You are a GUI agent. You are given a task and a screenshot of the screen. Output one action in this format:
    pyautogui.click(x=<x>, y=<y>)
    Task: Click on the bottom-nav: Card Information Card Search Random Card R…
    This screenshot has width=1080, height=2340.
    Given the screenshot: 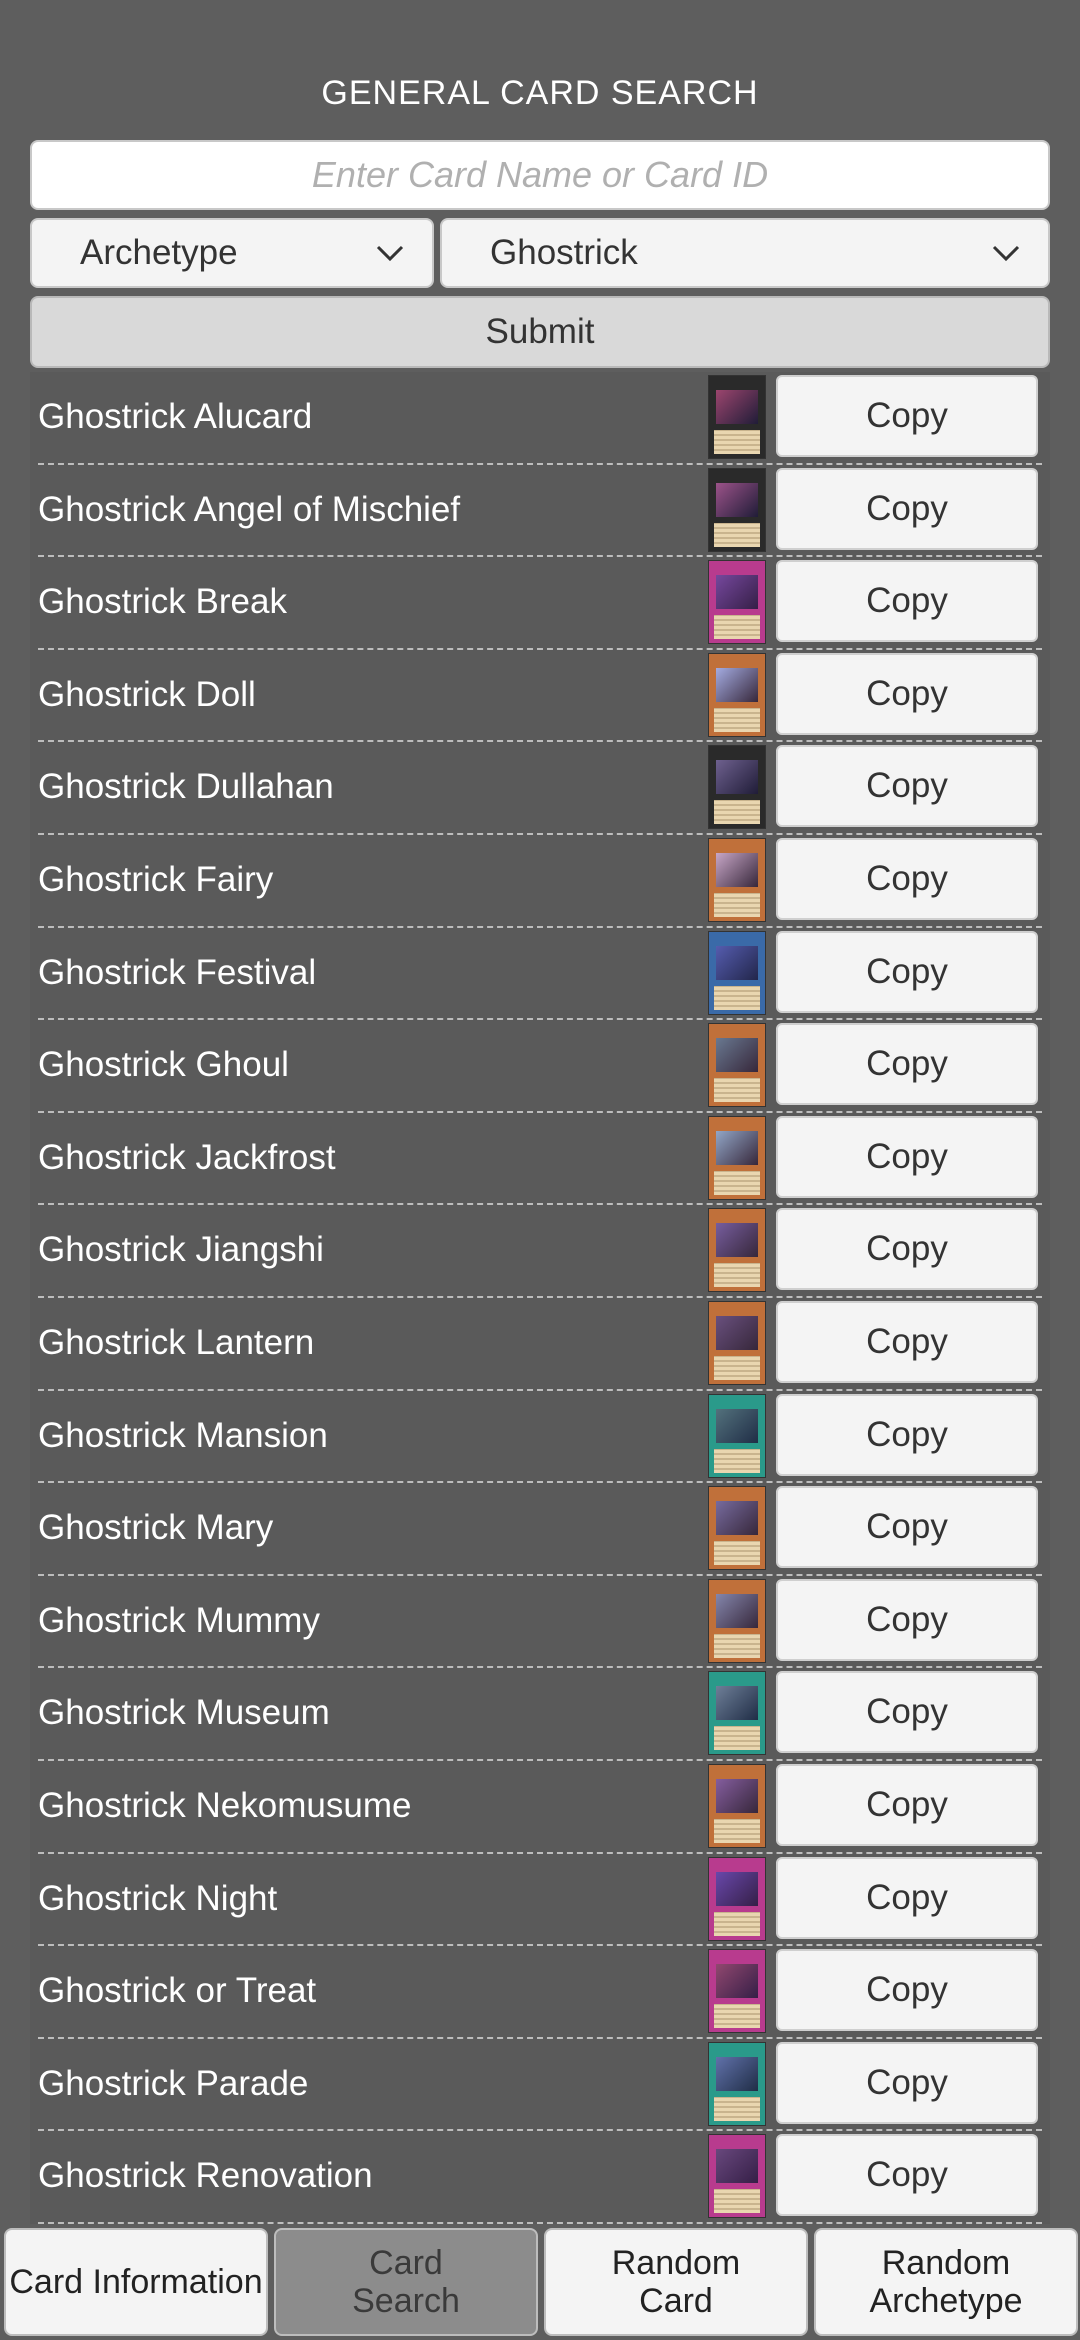 What is the action you would take?
    pyautogui.click(x=540, y=2284)
    